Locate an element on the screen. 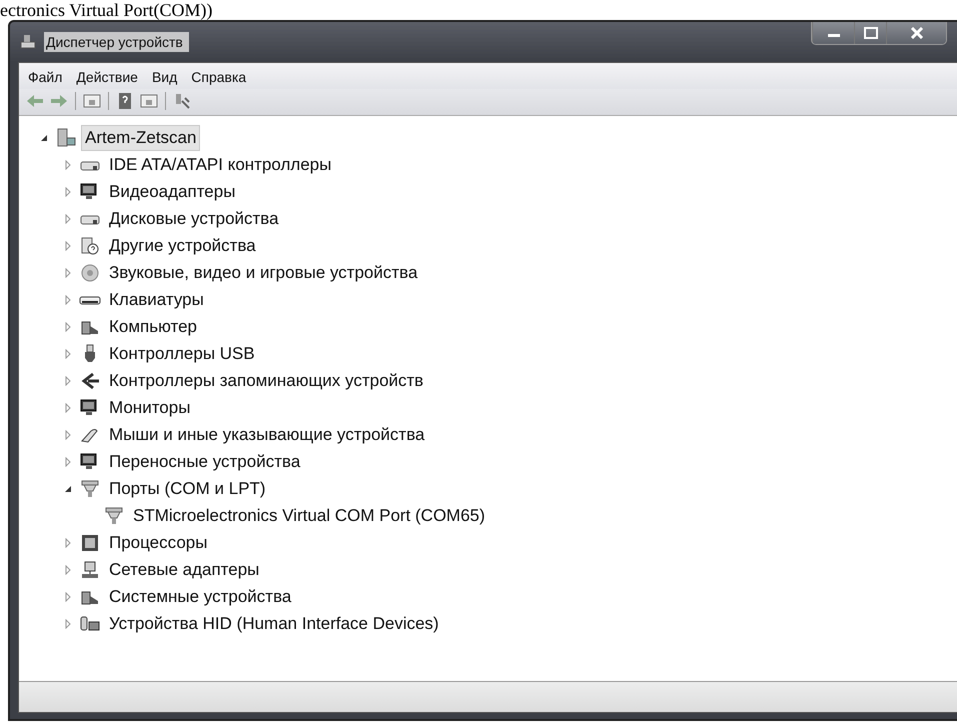 The height and width of the screenshot is (723, 957). tree-item: Клавиатуры is located at coordinates (156, 299).